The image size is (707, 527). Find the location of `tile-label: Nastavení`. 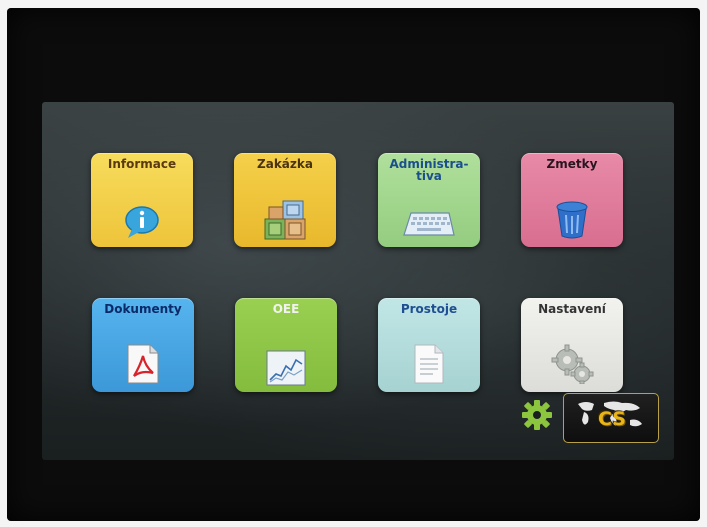

tile-label: Nastavení is located at coordinates (572, 309).